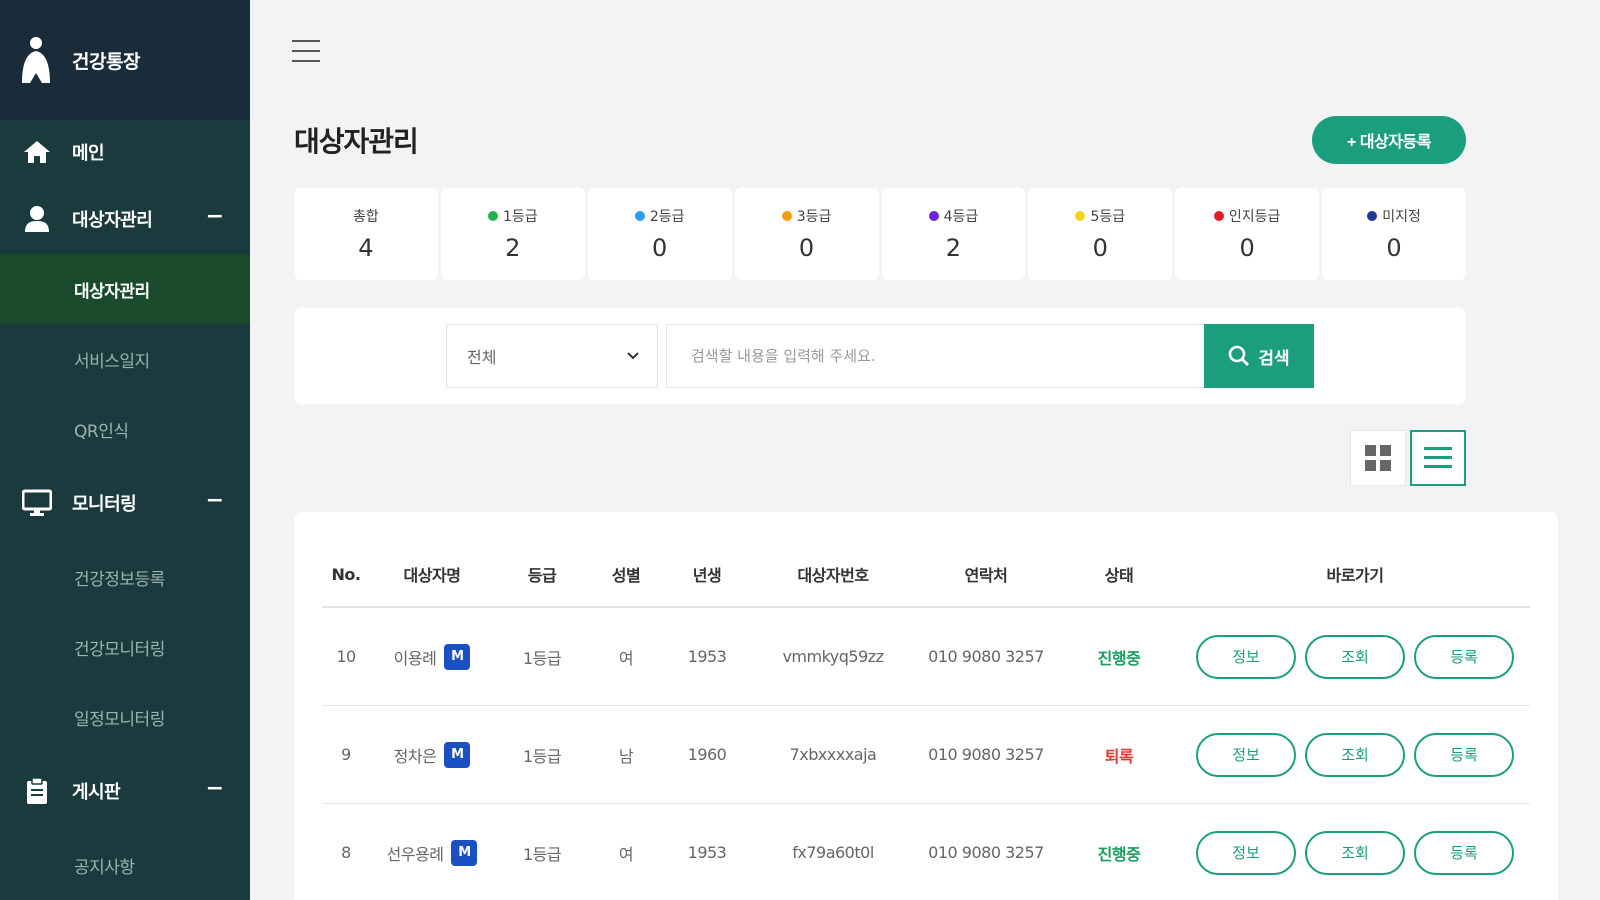 Image resolution: width=1600 pixels, height=900 pixels. Describe the element at coordinates (112, 220) in the screenshot. I see `sidebar-section-label: 대상자관리` at that location.